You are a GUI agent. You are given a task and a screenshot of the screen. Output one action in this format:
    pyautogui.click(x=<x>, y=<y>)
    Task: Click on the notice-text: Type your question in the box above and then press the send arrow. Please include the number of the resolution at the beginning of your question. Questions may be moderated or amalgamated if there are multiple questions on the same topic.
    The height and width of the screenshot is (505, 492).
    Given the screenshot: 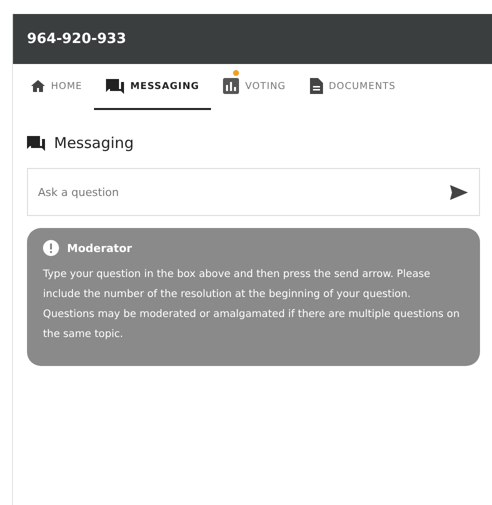 What is the action you would take?
    pyautogui.click(x=252, y=304)
    